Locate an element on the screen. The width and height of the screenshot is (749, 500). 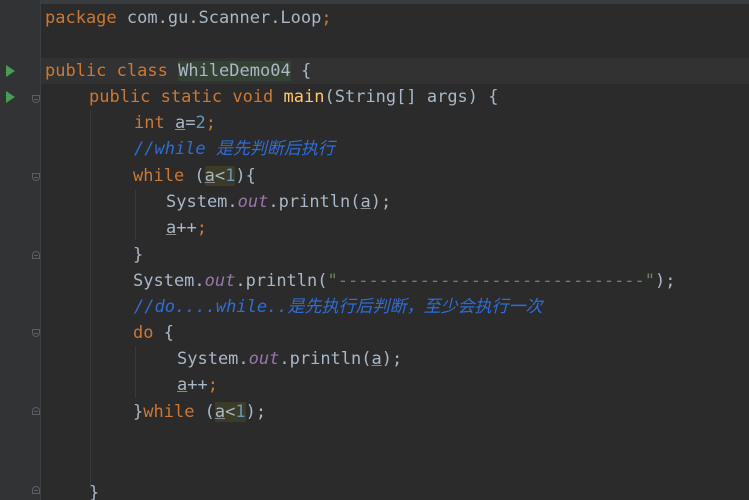
code-line-13: do { is located at coordinates (153, 333).